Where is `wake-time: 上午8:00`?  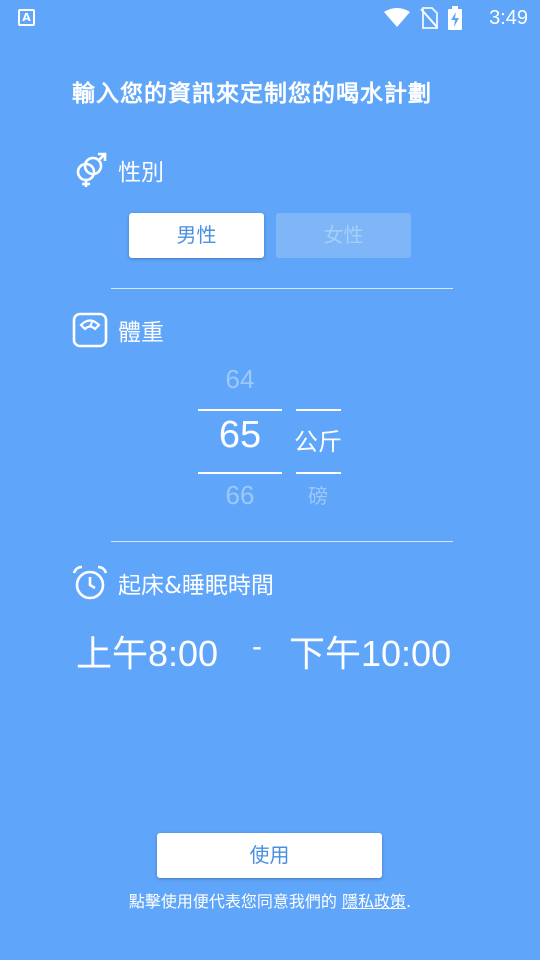 wake-time: 上午8:00 is located at coordinates (147, 651).